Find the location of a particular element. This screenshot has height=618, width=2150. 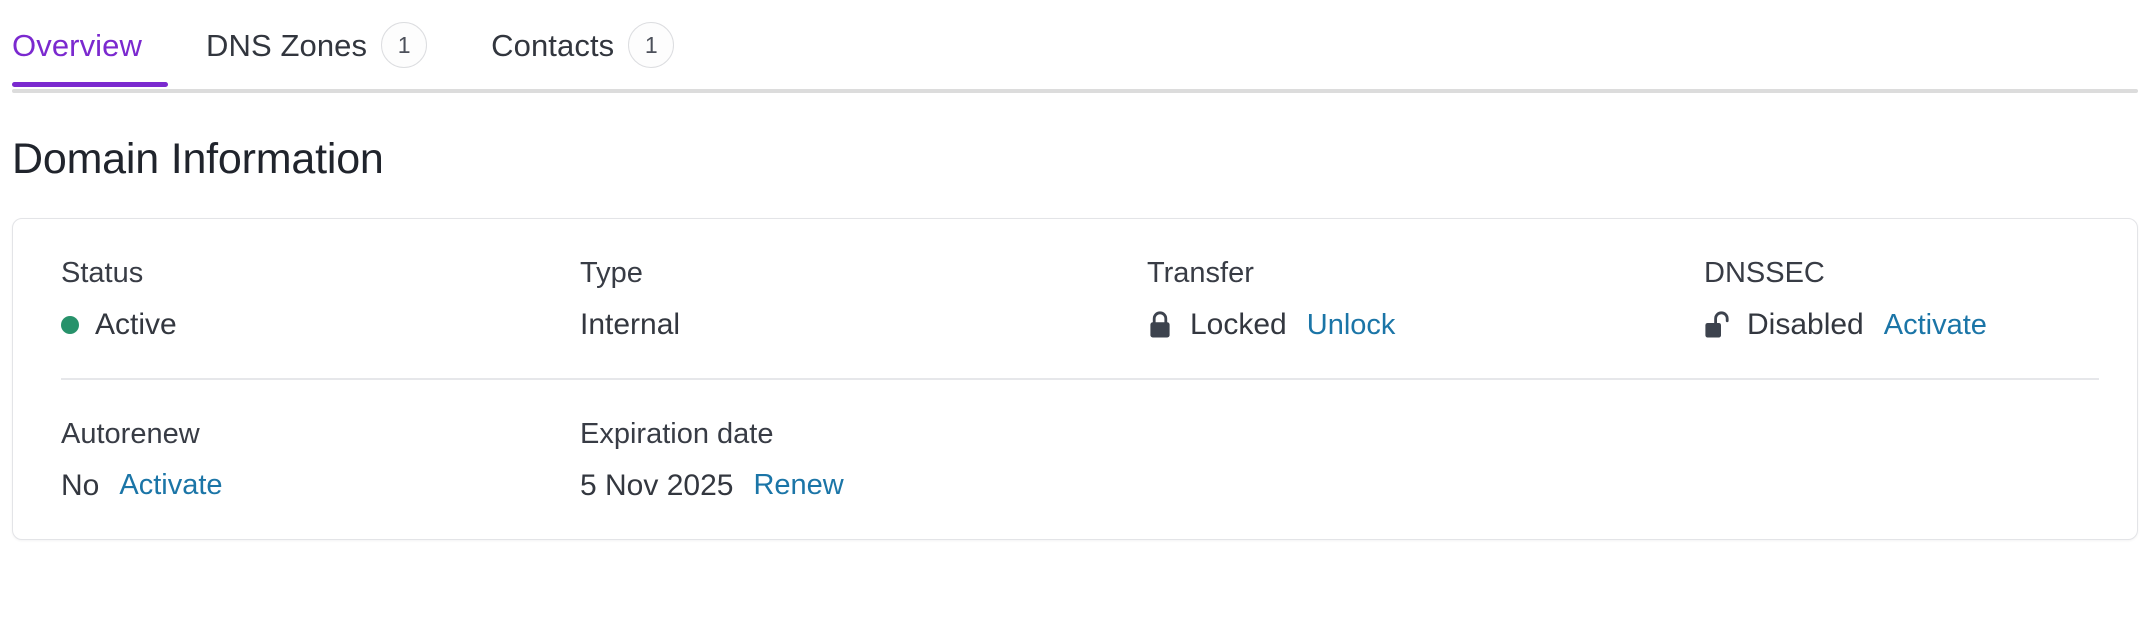

activate-autorenew-link: Activate is located at coordinates (170, 485).